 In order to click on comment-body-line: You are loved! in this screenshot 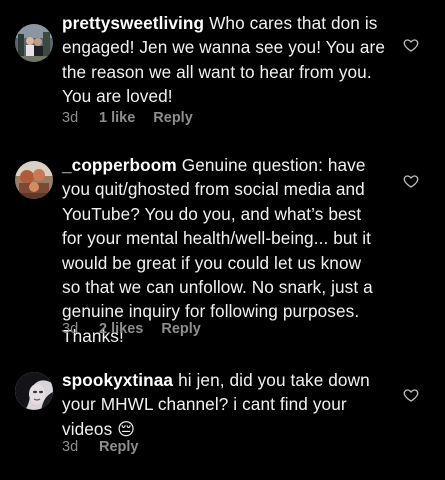, I will do `click(117, 96)`.